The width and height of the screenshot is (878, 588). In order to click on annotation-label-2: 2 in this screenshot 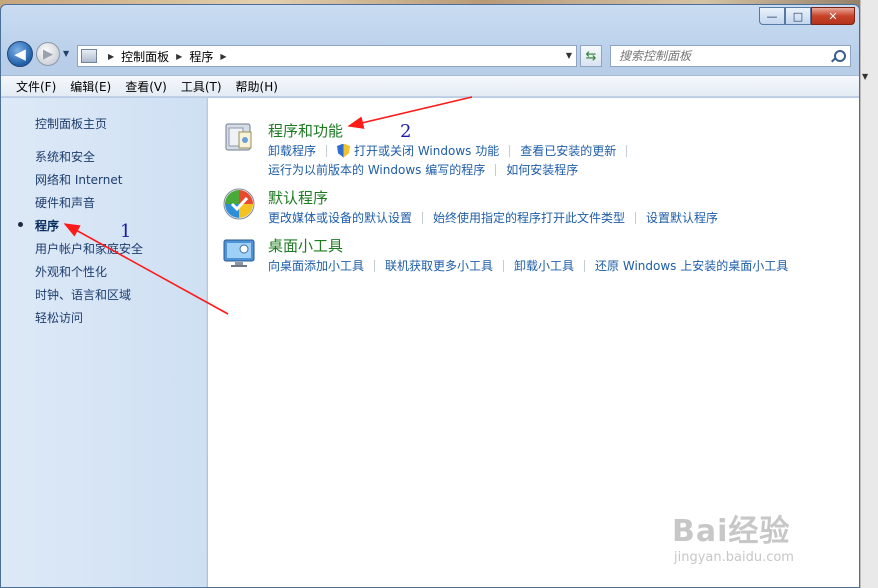, I will do `click(406, 131)`.